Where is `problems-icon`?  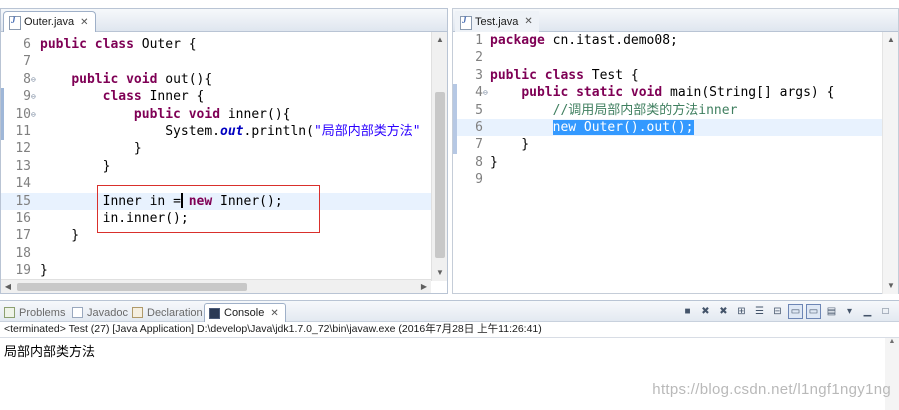
problems-icon is located at coordinates (9, 312).